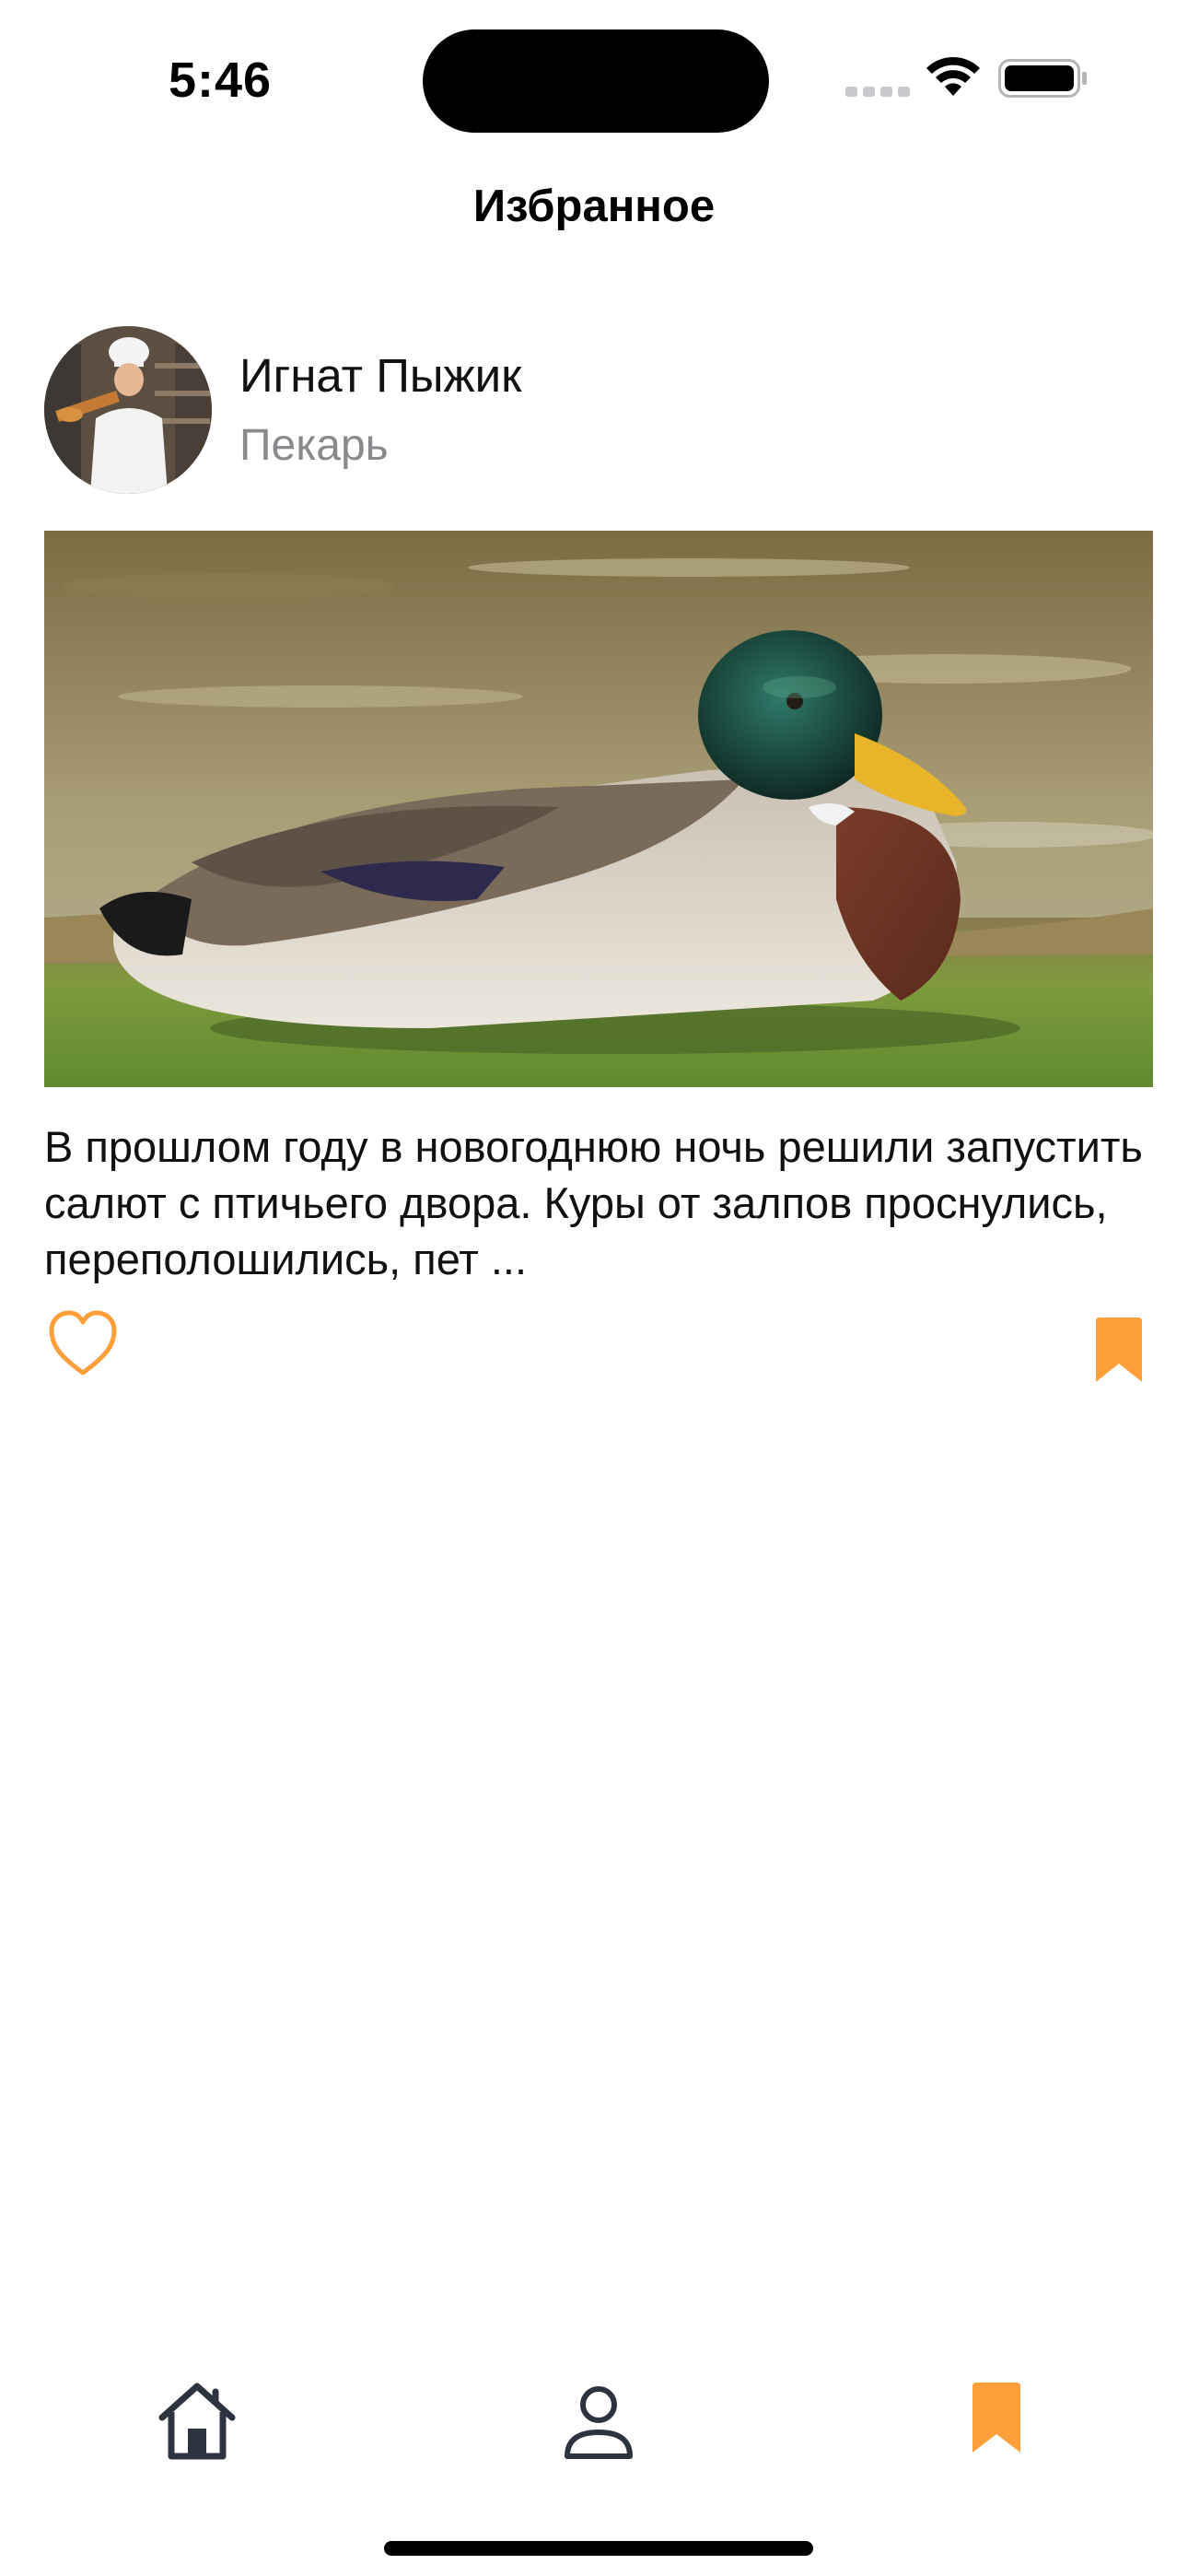 This screenshot has width=1188, height=2576. Describe the element at coordinates (594, 206) in the screenshot. I see `page-title: Избранное` at that location.